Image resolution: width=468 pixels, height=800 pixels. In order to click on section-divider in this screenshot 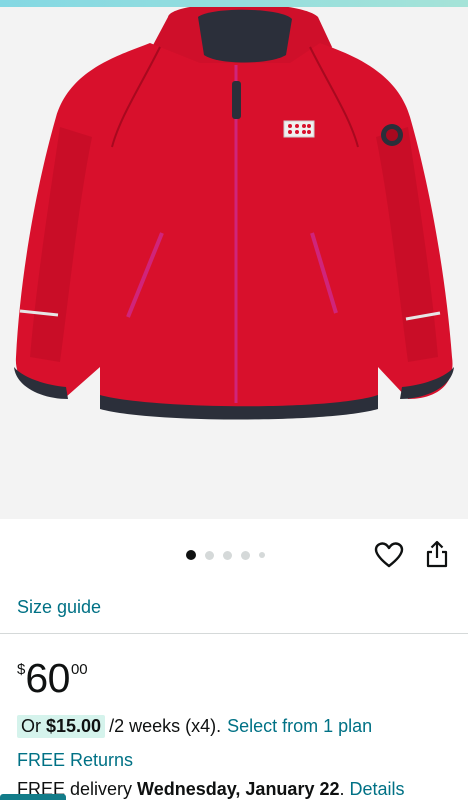, I will do `click(234, 633)`.